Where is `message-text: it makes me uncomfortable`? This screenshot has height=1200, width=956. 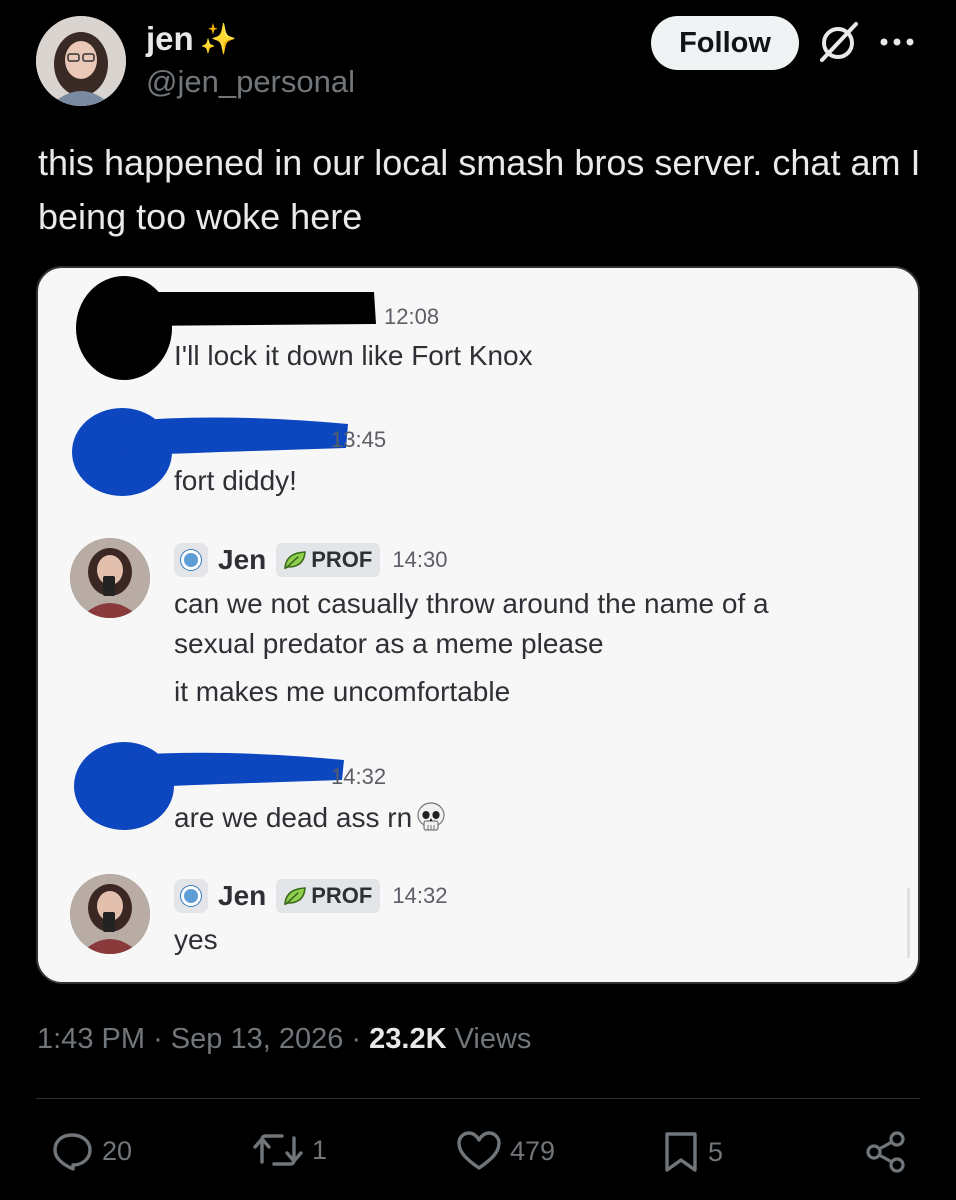 message-text: it makes me uncomfortable is located at coordinates (342, 691).